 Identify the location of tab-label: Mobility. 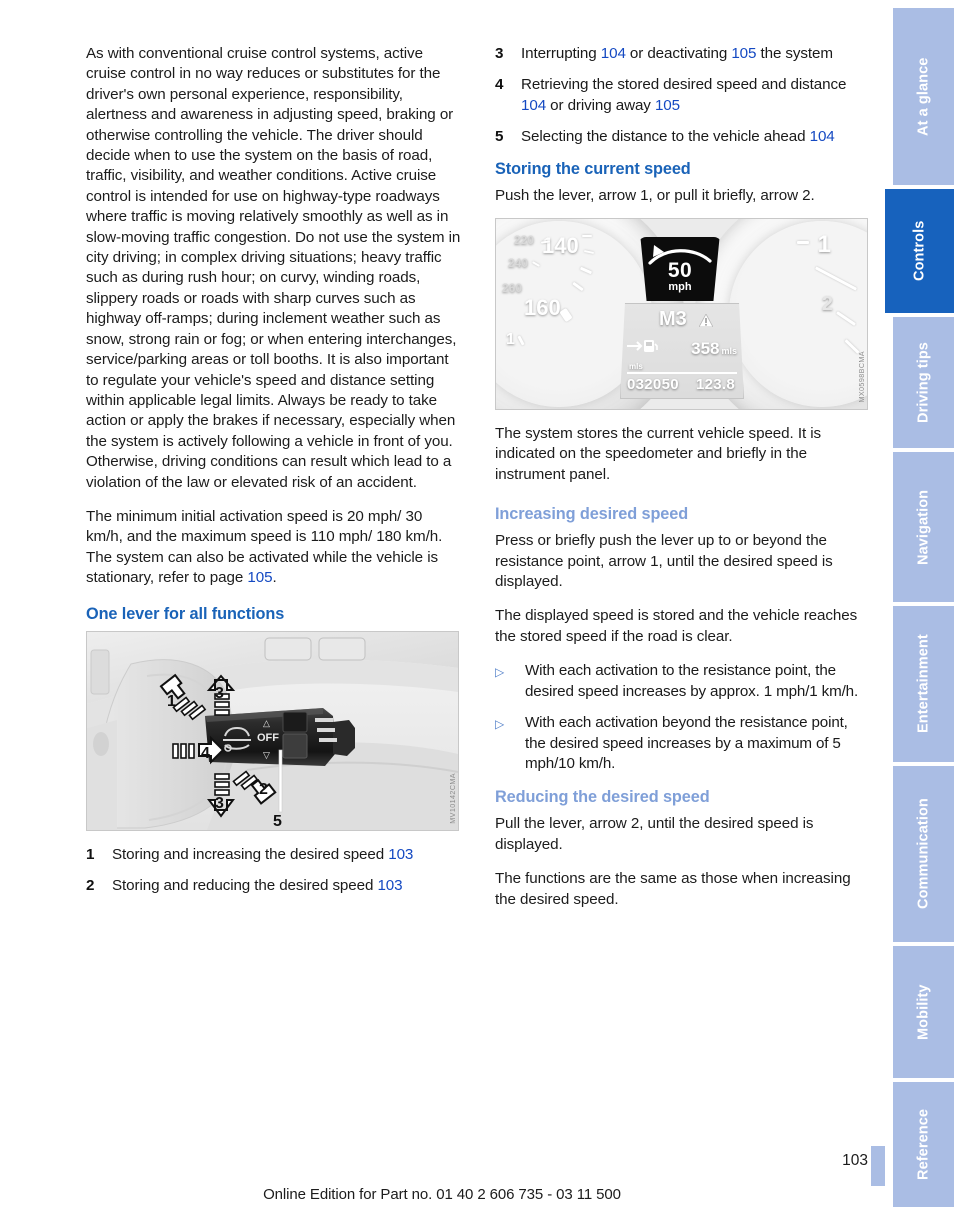
(923, 1012).